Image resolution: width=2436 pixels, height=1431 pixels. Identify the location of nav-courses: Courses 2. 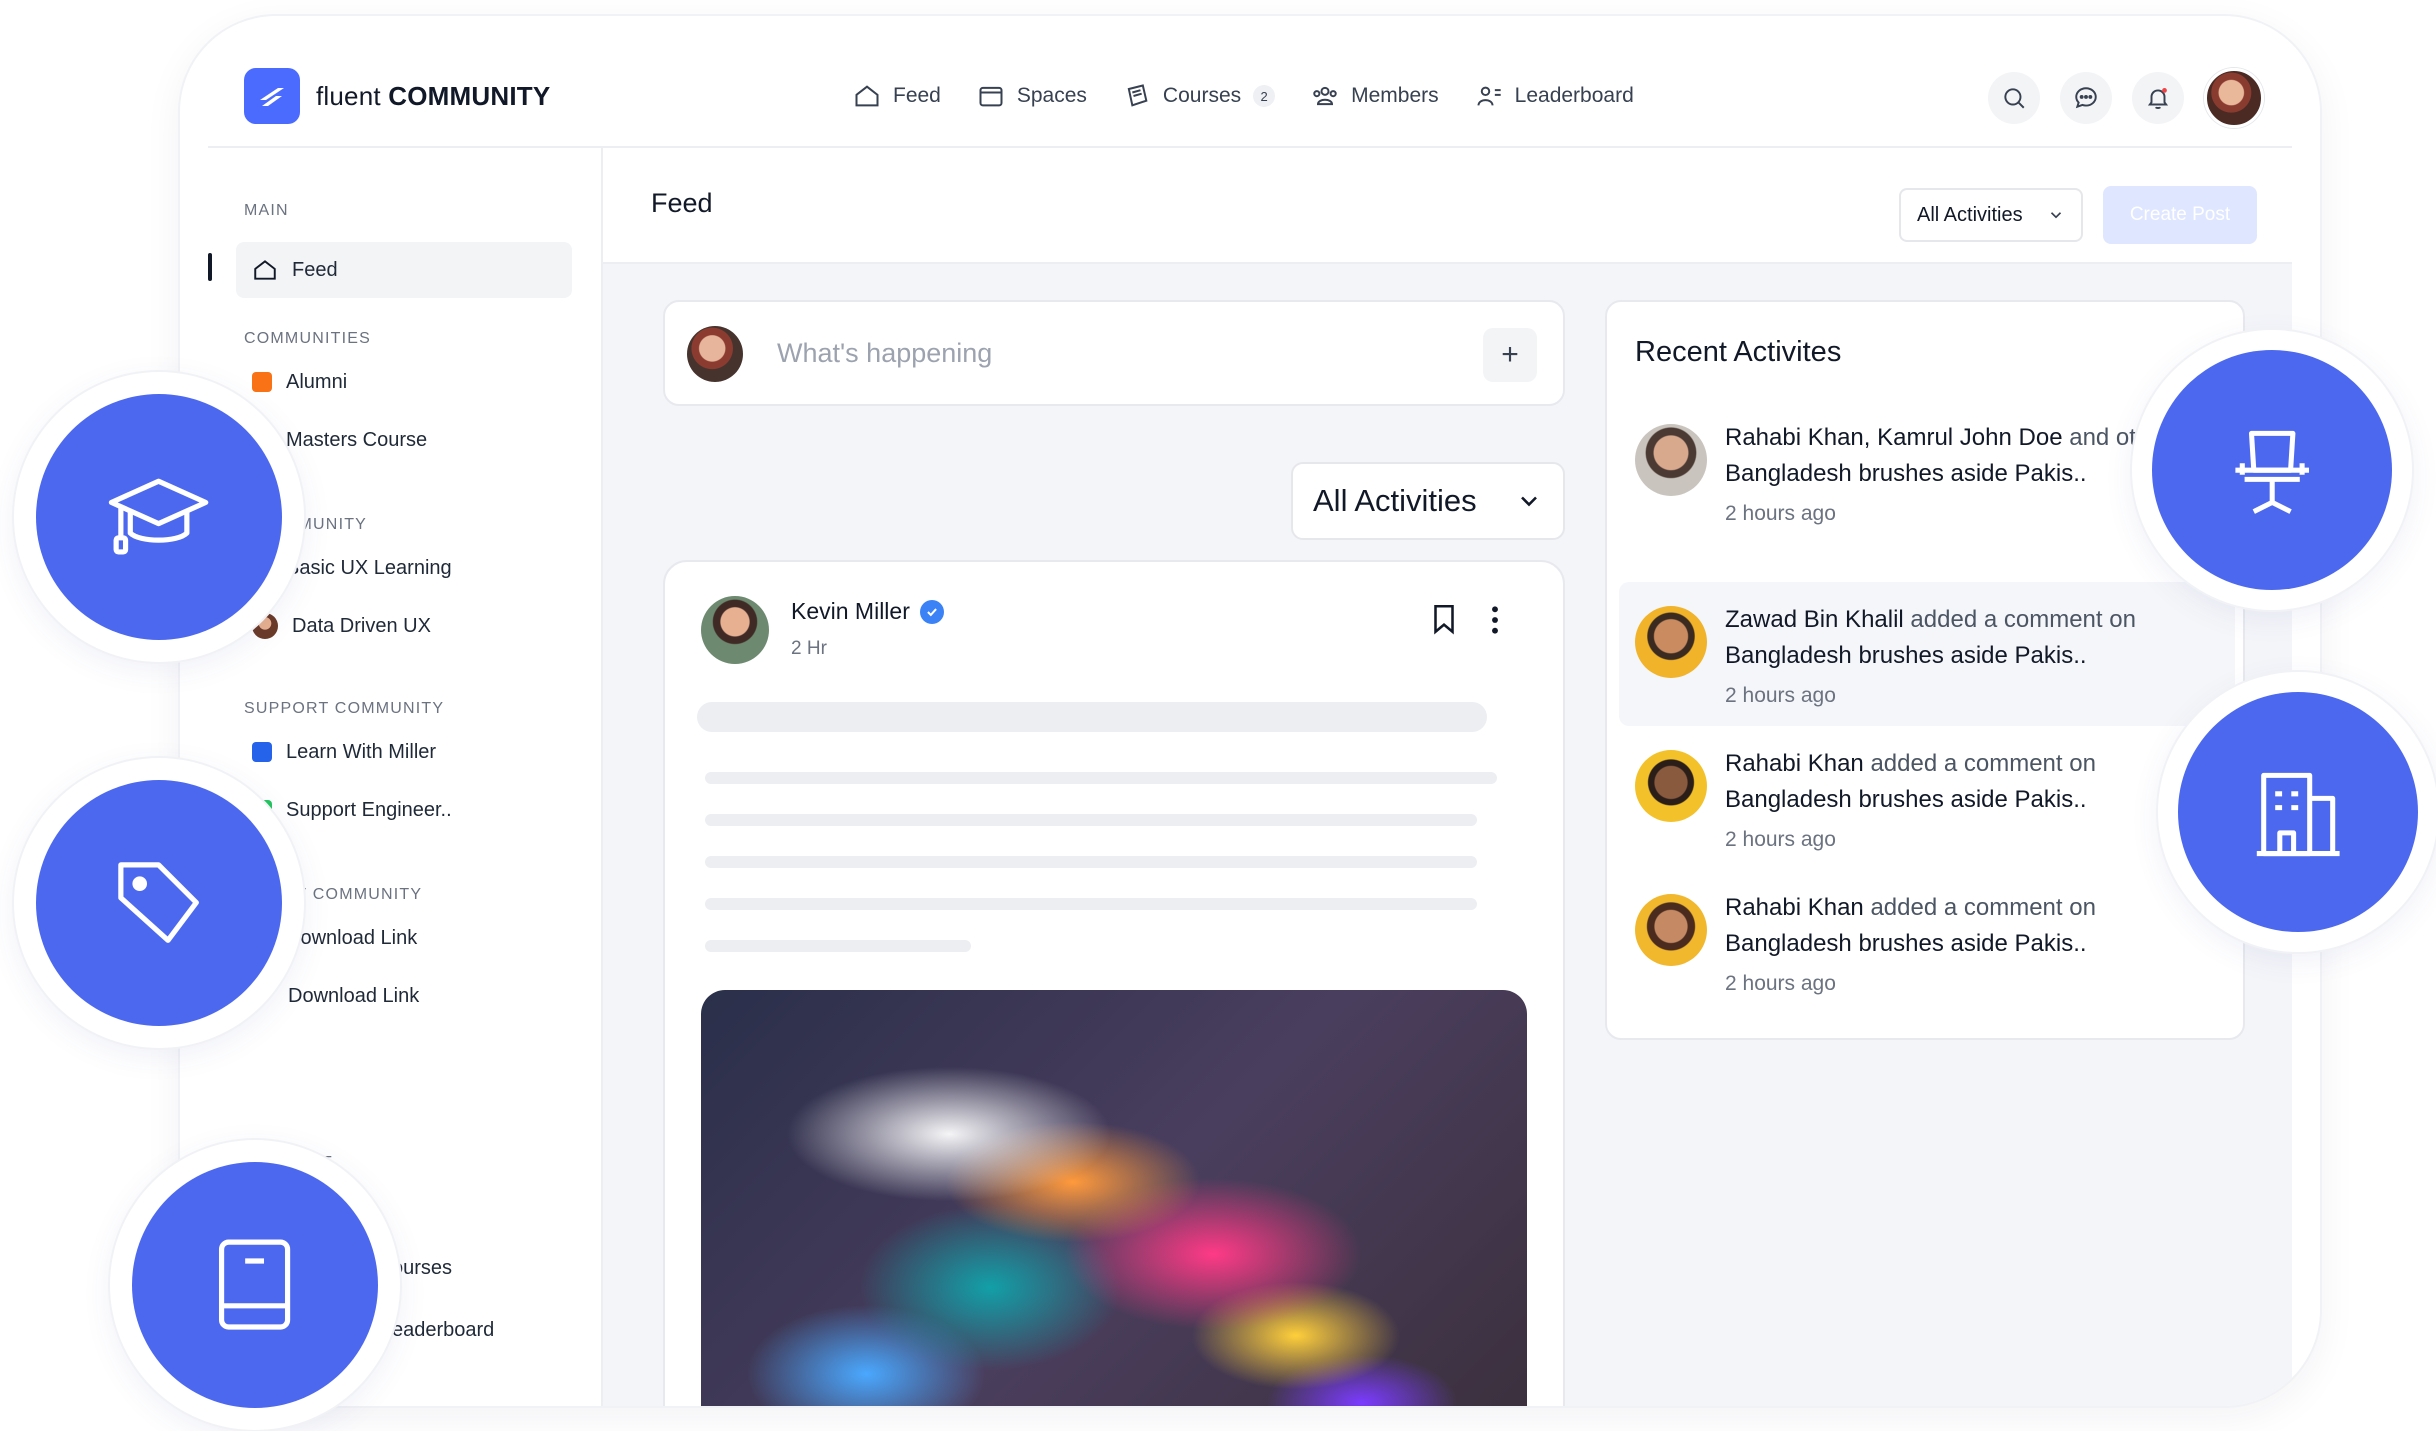
(1199, 96).